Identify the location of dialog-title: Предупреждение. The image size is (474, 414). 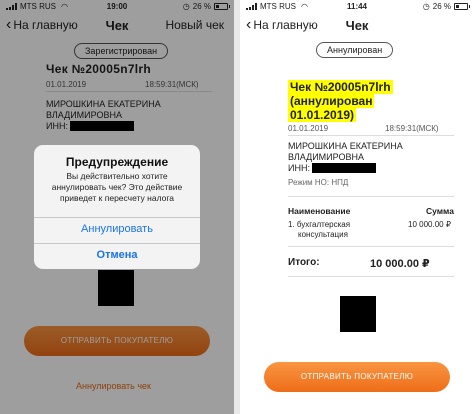
(117, 162).